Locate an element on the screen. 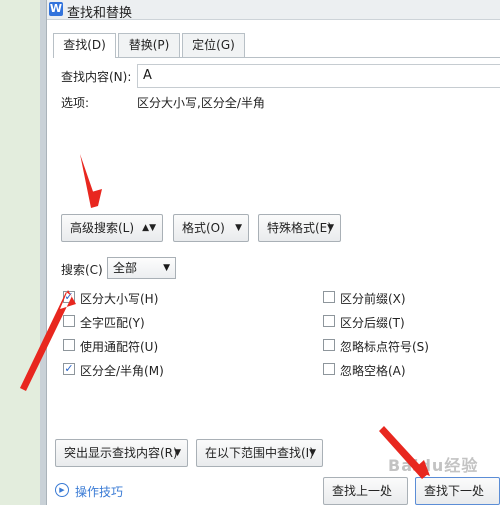  background-document-area is located at coordinates (20, 252).